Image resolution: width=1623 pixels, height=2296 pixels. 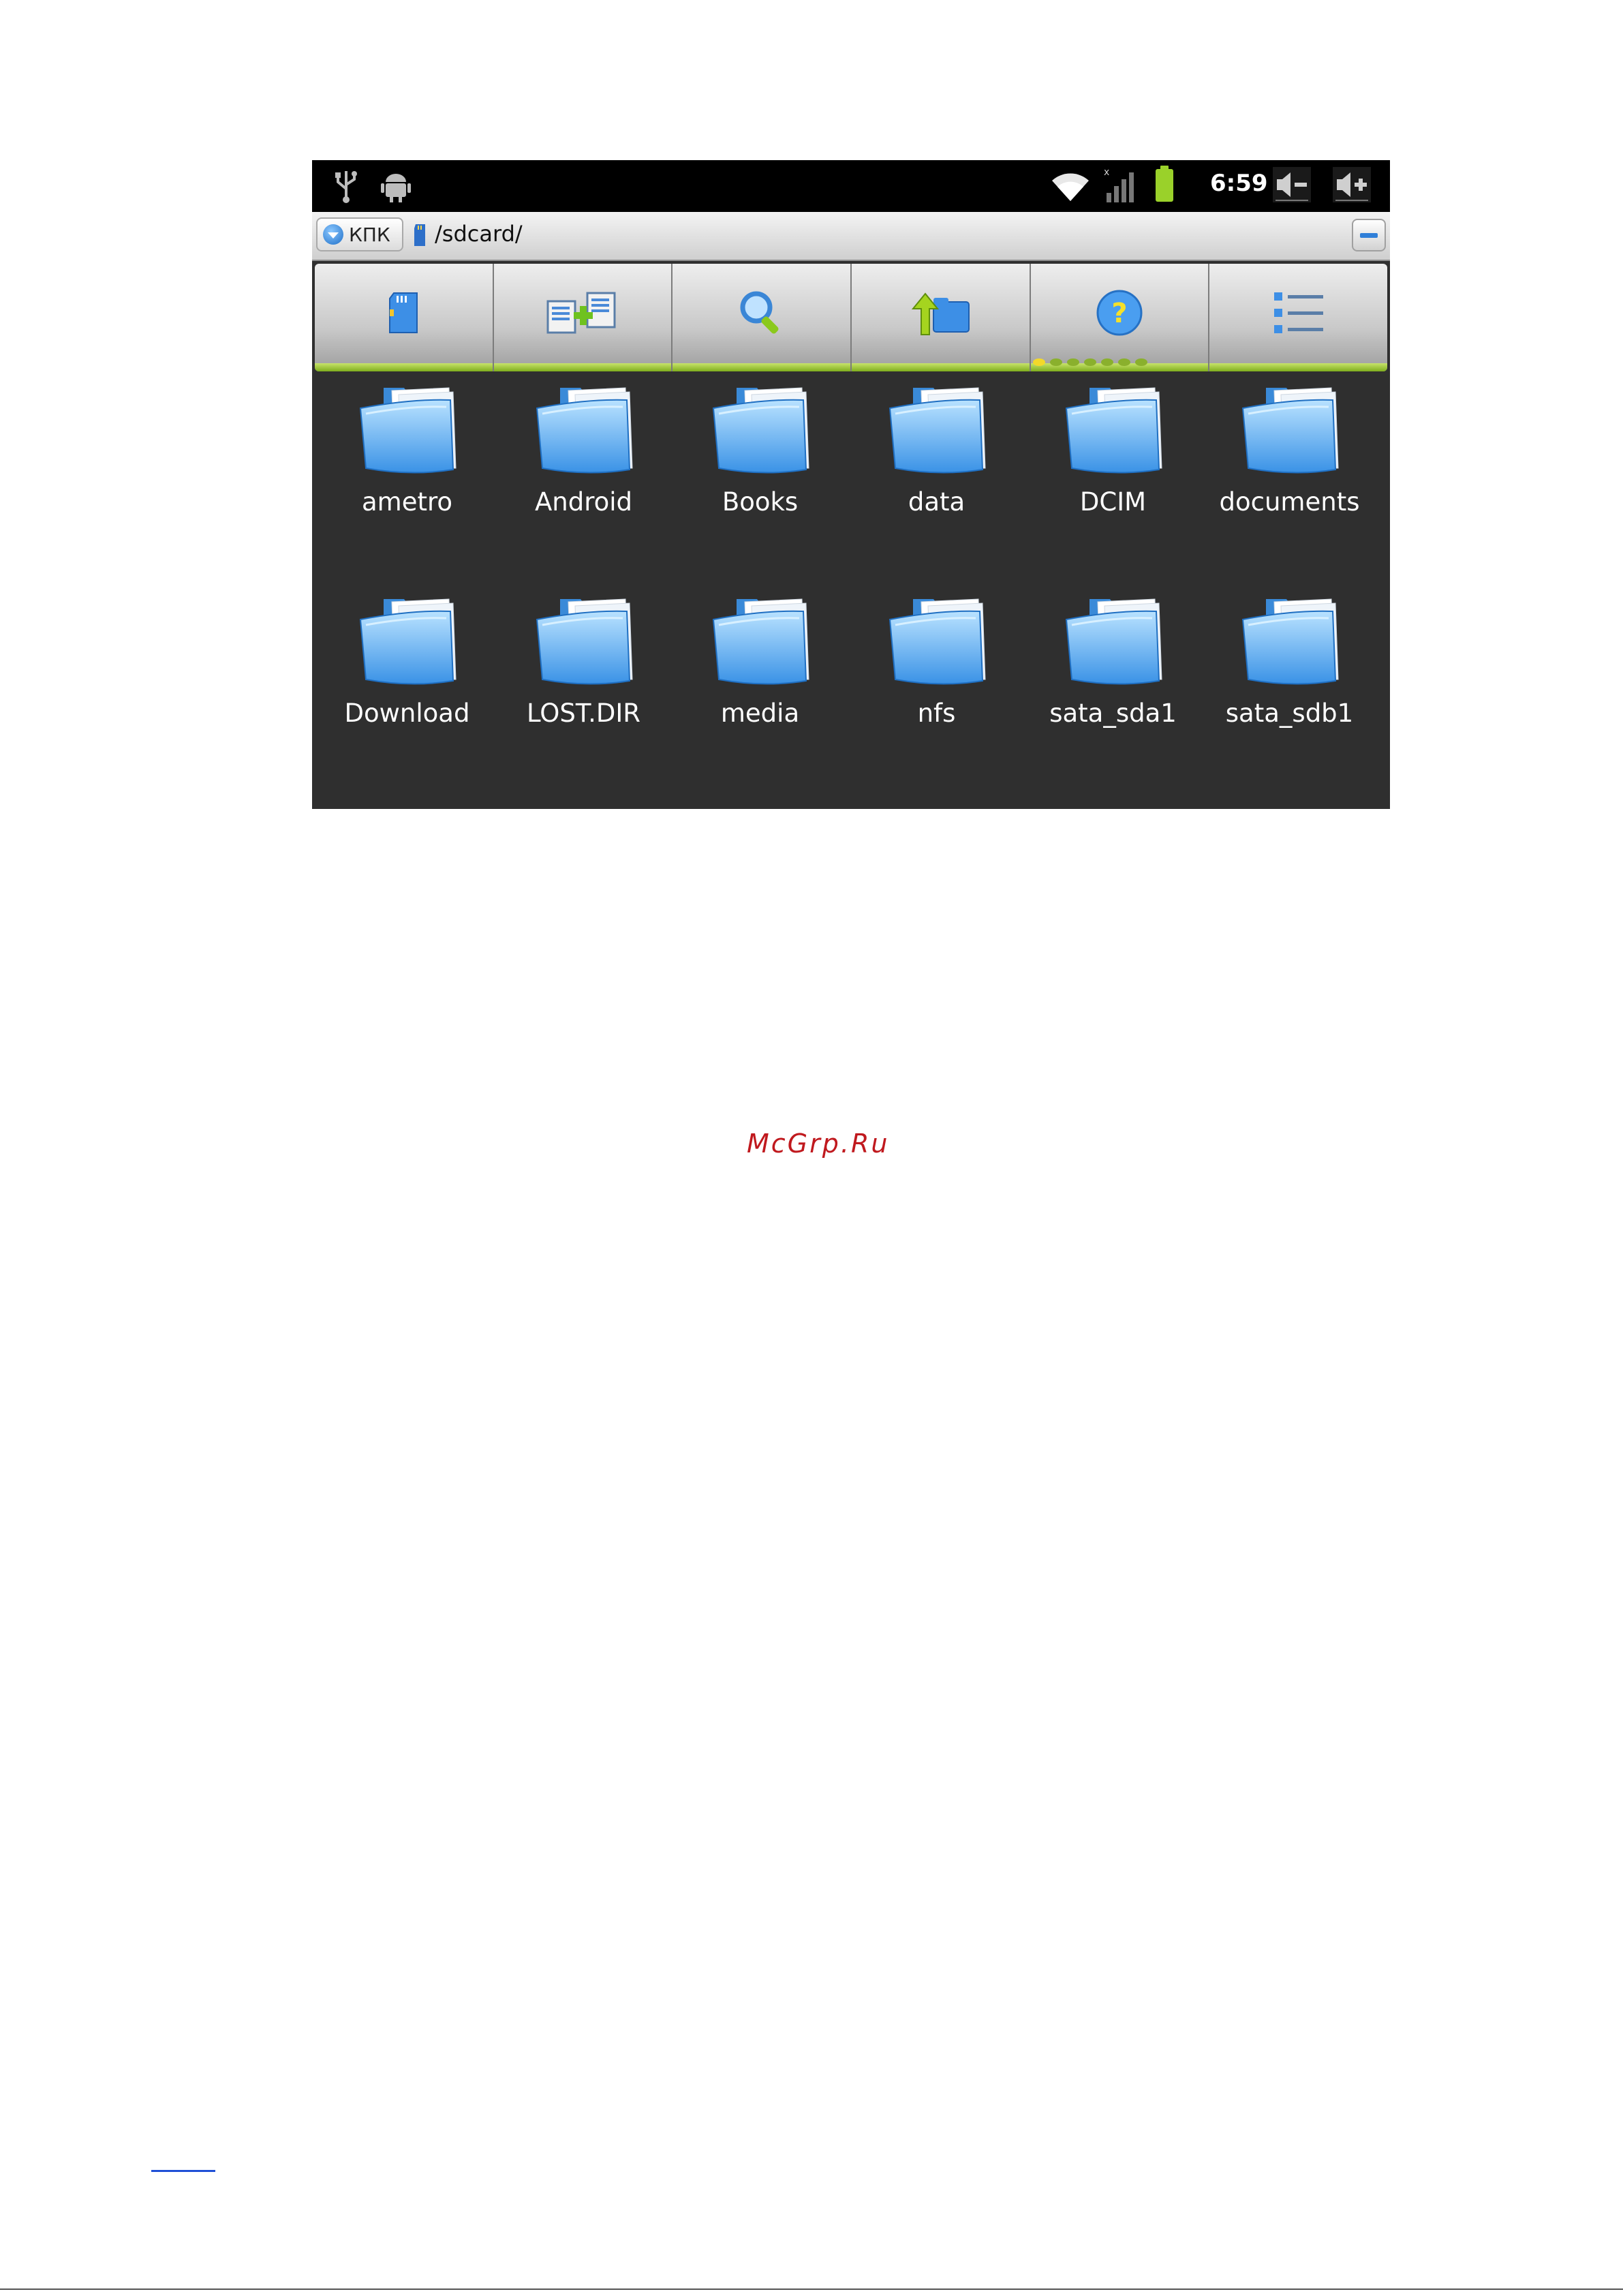 I want to click on current-path: /sdcard/, so click(x=479, y=234).